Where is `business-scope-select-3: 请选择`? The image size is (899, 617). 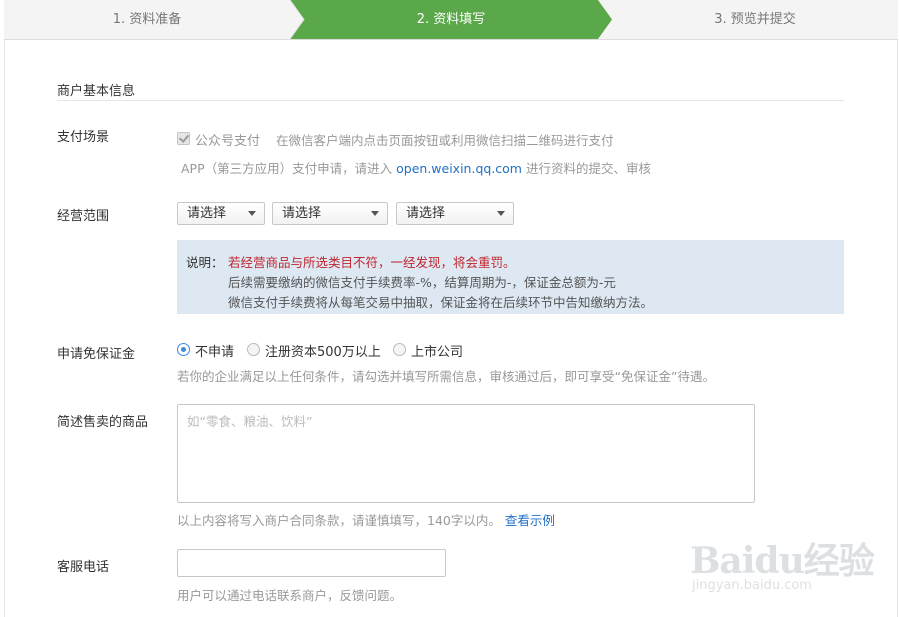 business-scope-select-3: 请选择 is located at coordinates (455, 213).